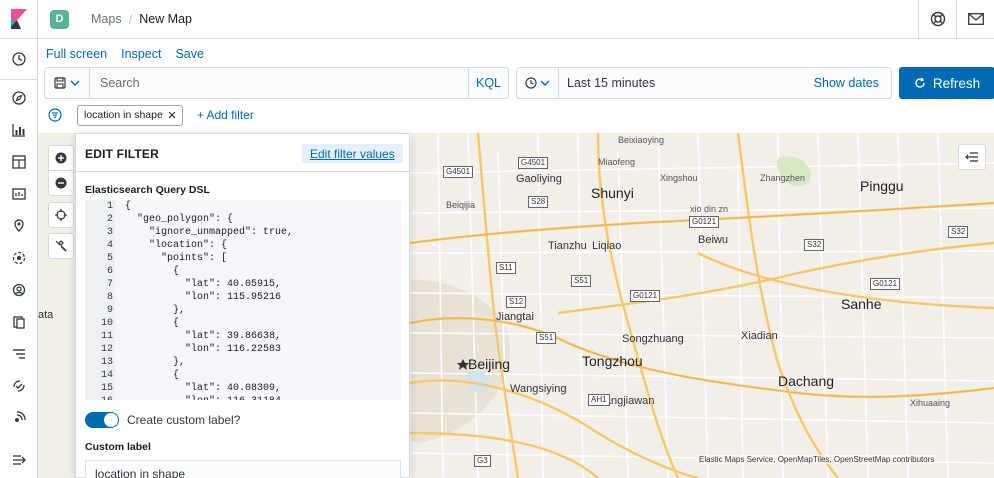 The width and height of the screenshot is (994, 478). What do you see at coordinates (61, 246) in the screenshot?
I see `tools-button` at bounding box center [61, 246].